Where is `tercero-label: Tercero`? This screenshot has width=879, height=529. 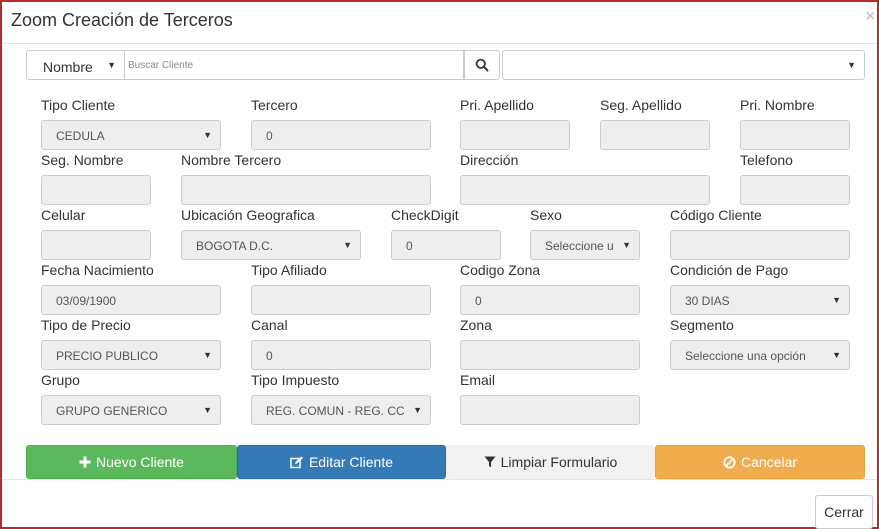 tercero-label: Tercero is located at coordinates (274, 105).